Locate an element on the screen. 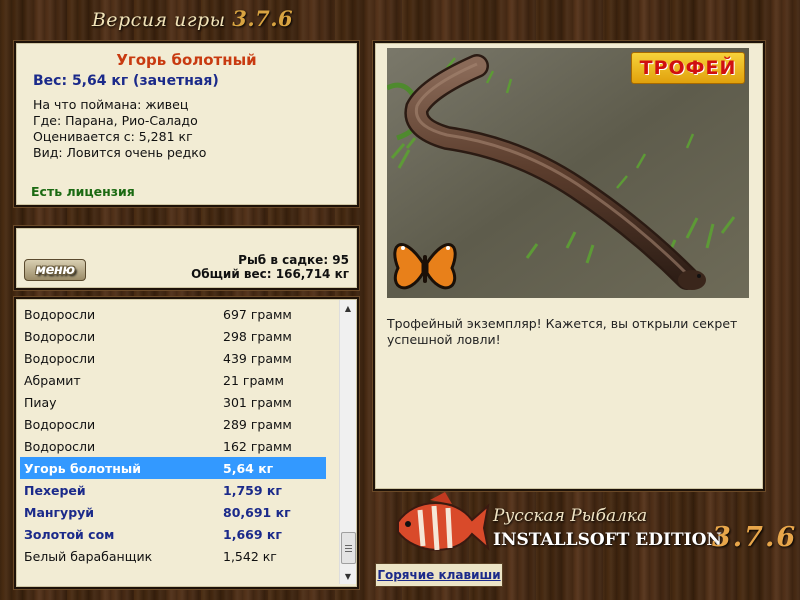 The width and height of the screenshot is (800, 600). catch-row: Золотой сом 1,669 кг is located at coordinates (173, 534).